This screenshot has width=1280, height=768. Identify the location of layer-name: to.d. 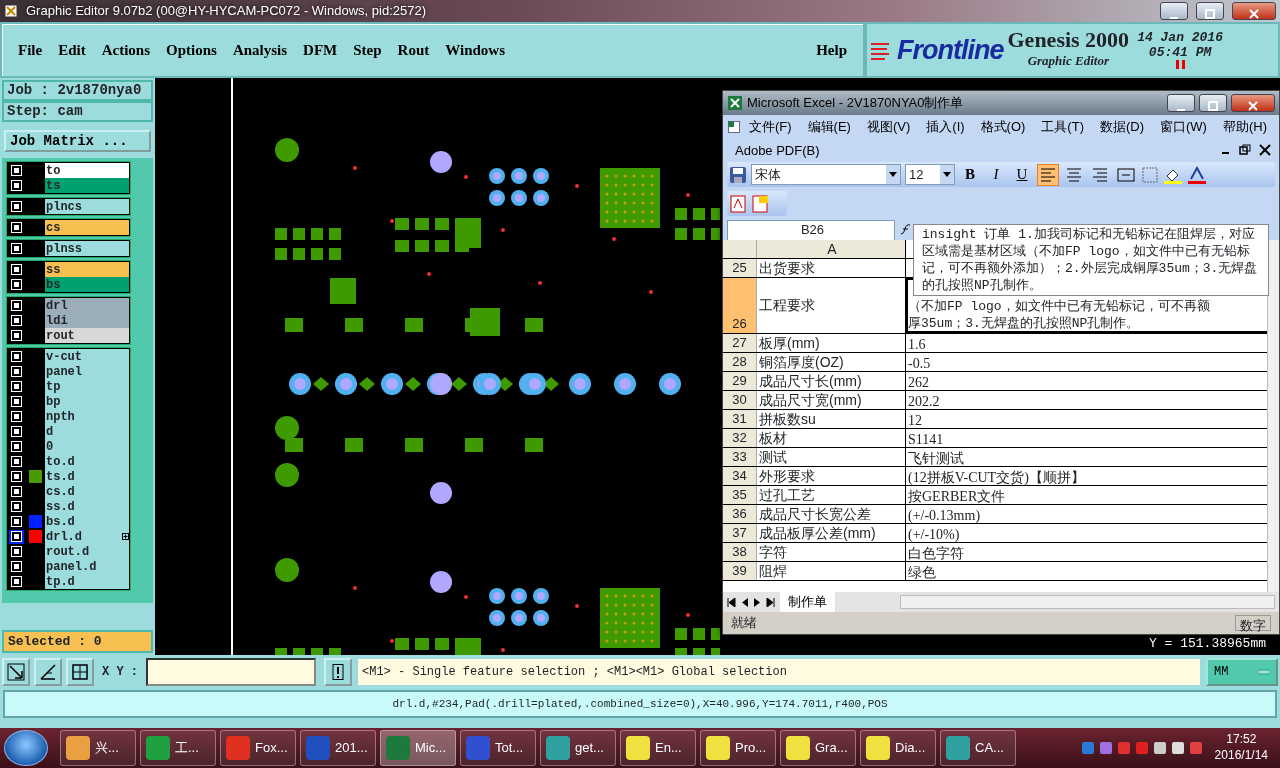
(87, 461).